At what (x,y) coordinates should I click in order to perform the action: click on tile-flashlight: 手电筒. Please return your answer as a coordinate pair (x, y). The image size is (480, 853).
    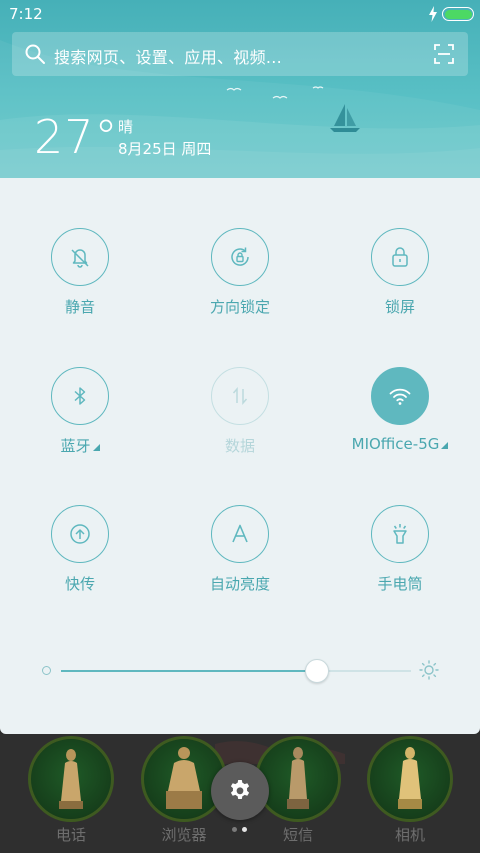
    Looking at the image, I should click on (400, 560).